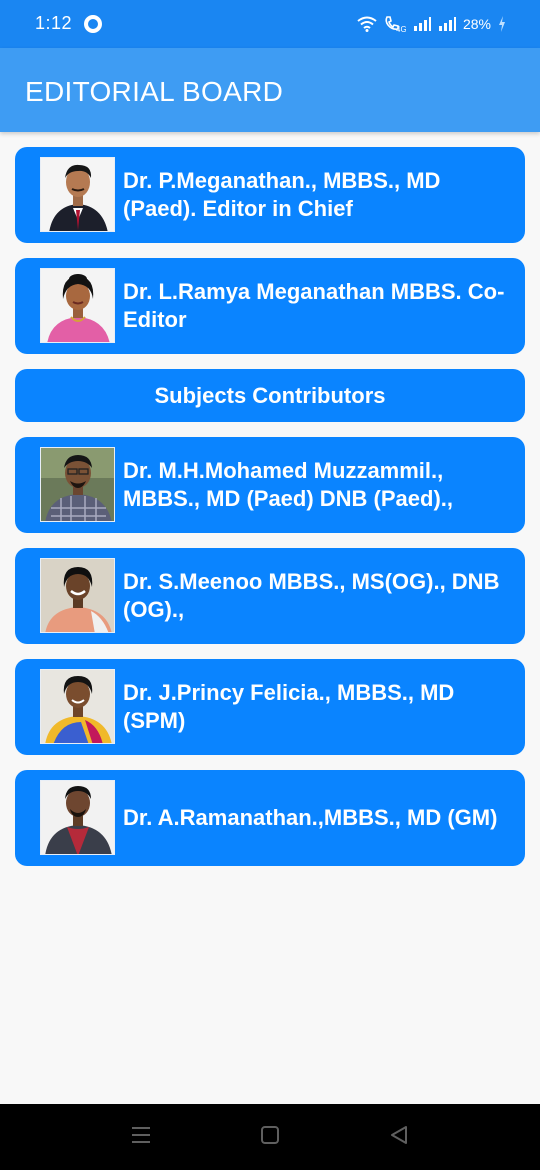 This screenshot has width=540, height=1170. I want to click on co-editor-card: Dr. L.Ramya Meganathan MBBS. Co-Editor, so click(270, 306).